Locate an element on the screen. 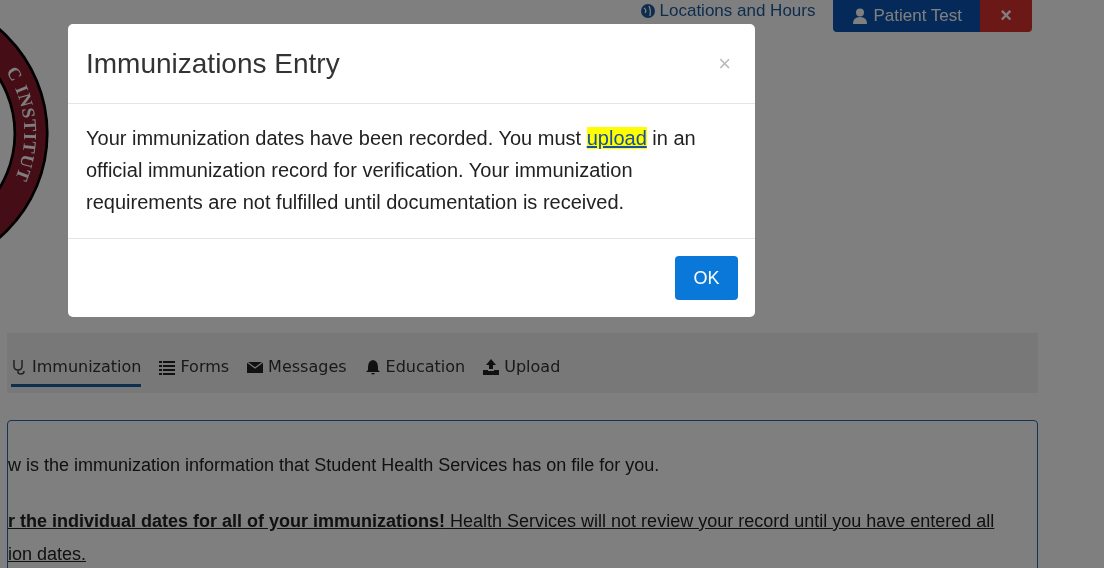 This screenshot has height=568, width=1104. logout-button: × is located at coordinates (1006, 16).